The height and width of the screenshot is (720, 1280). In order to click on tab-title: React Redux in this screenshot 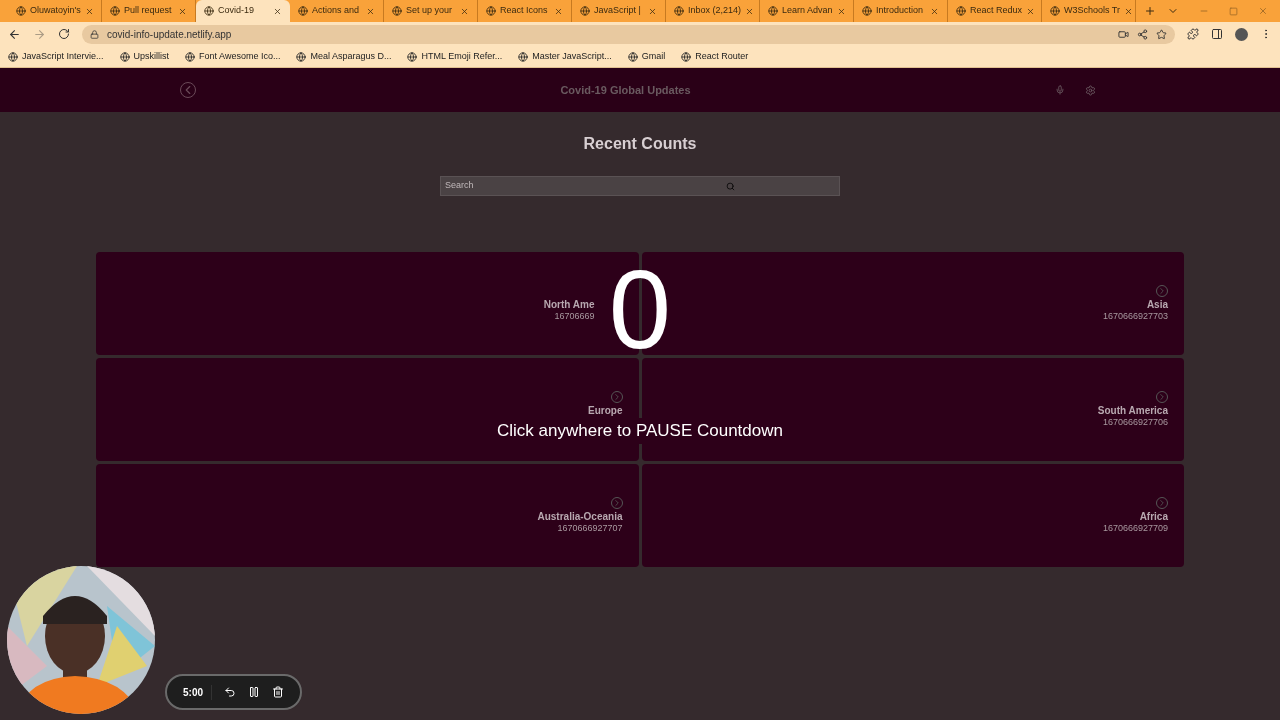, I will do `click(996, 11)`.